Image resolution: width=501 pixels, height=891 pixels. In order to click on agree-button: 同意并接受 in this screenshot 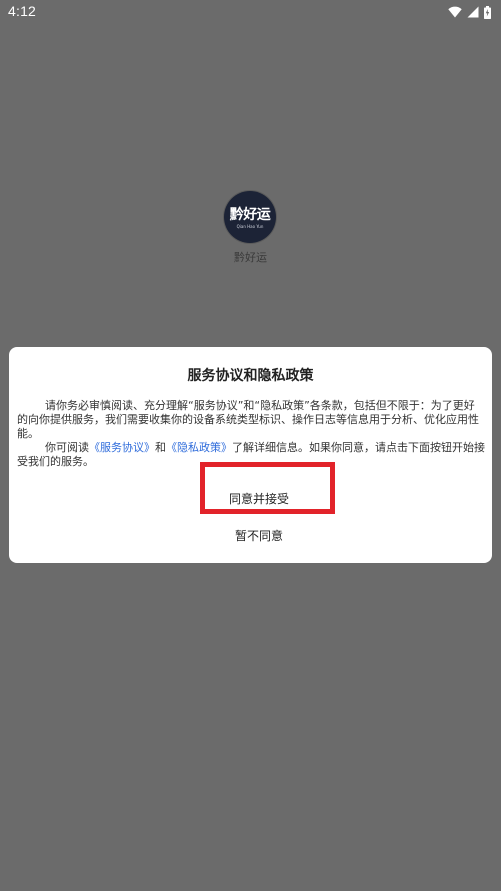, I will do `click(259, 498)`.